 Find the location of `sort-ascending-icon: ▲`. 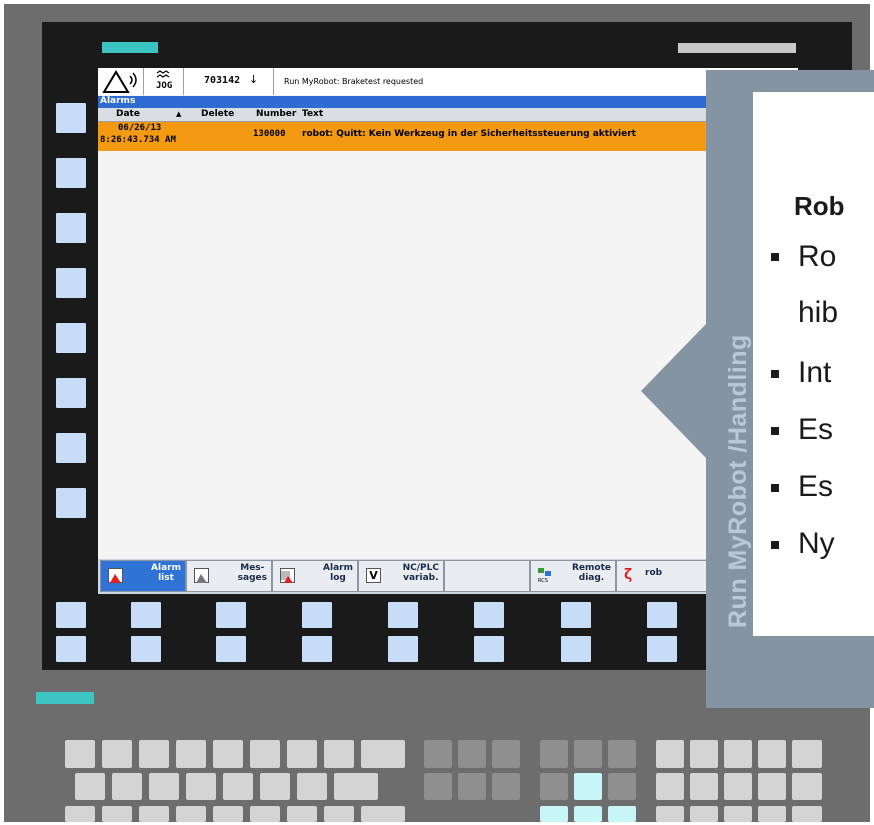

sort-ascending-icon: ▲ is located at coordinates (178, 114).